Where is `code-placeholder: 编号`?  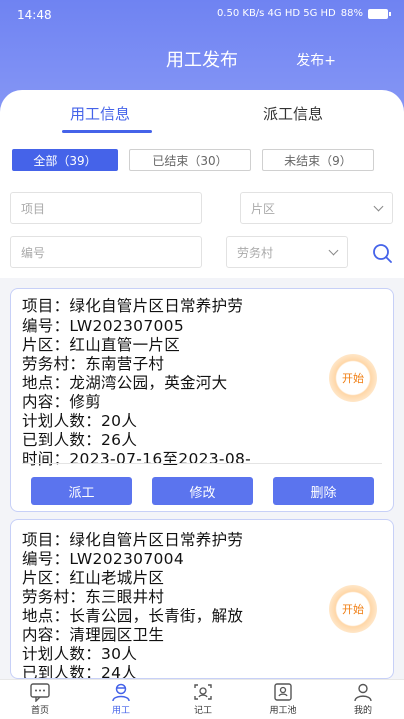
code-placeholder: 编号 is located at coordinates (33, 252).